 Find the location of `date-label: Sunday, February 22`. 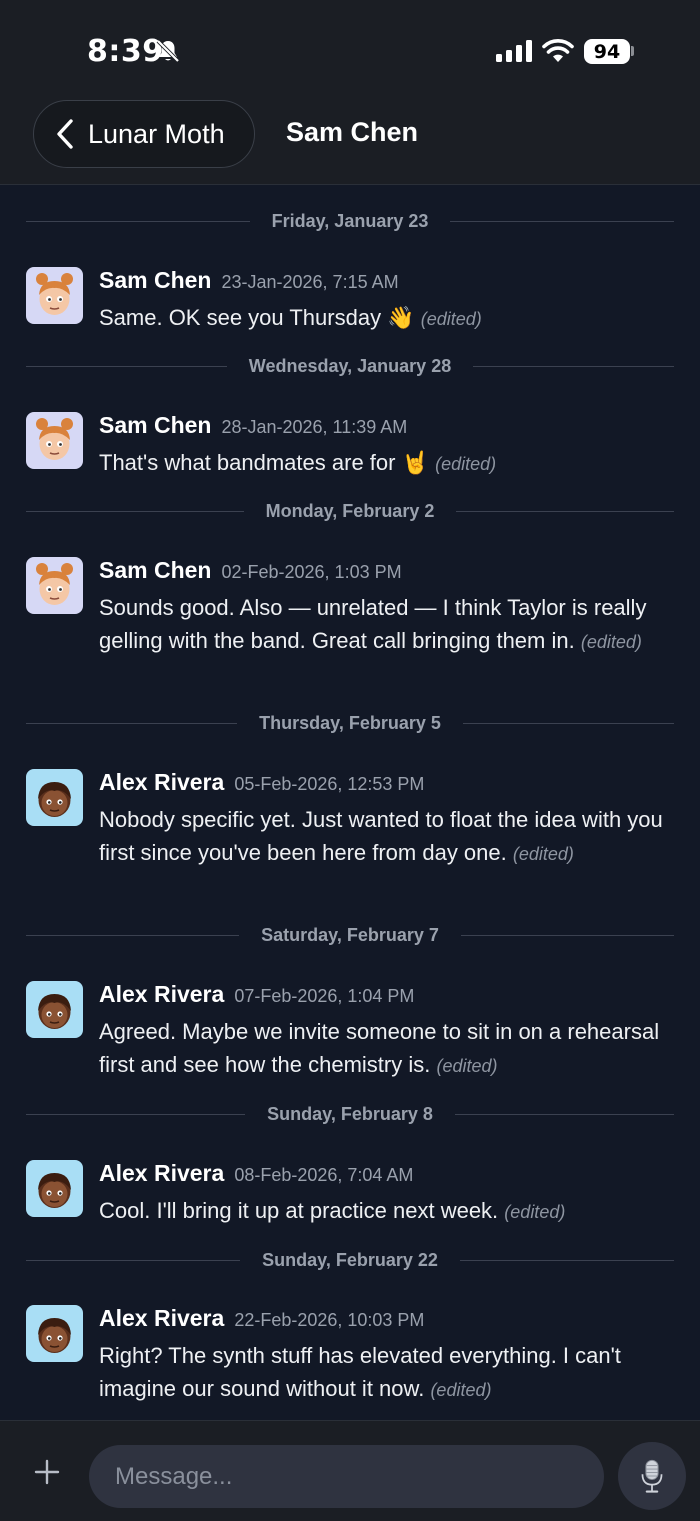

date-label: Sunday, February 22 is located at coordinates (350, 1259).